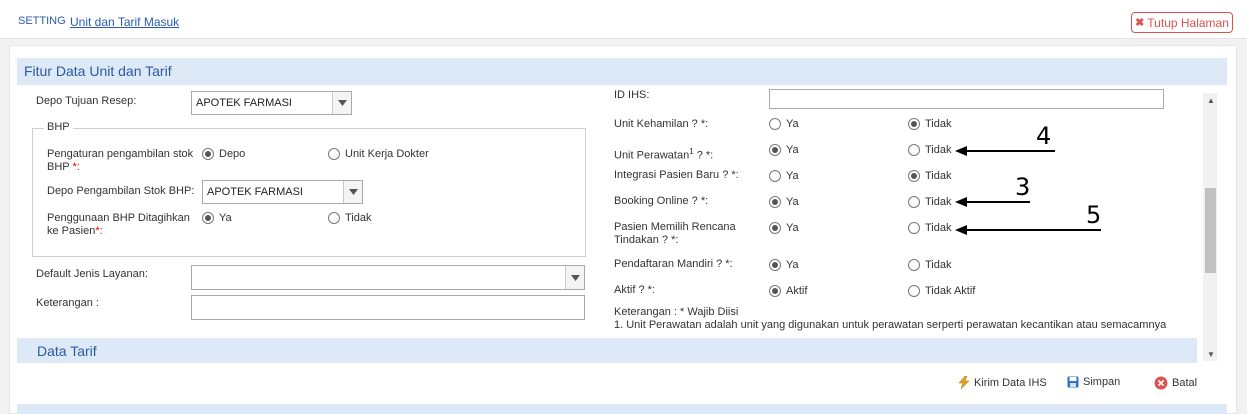 The width and height of the screenshot is (1247, 414). I want to click on unit-kehamilan-option-ya: Ya, so click(784, 124).